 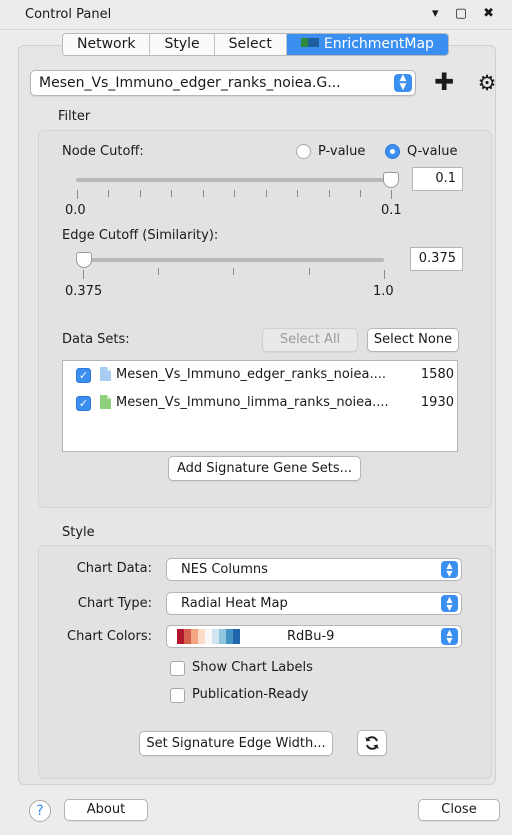 I want to click on node-cutoff-input: 0.1, so click(x=437, y=179).